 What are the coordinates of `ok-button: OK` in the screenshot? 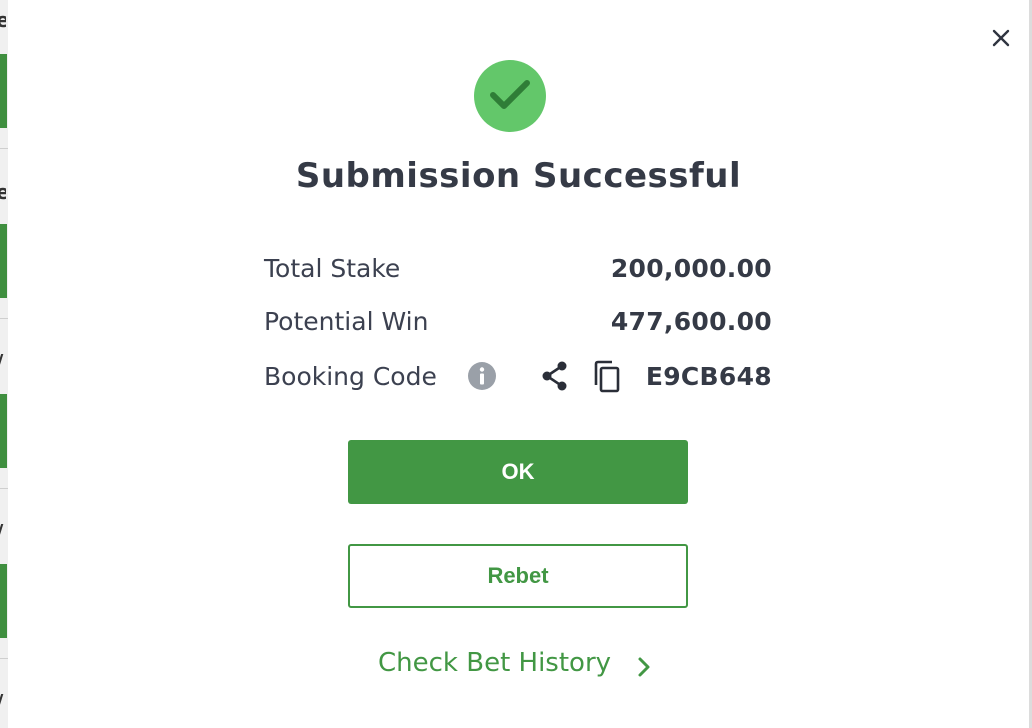 It's located at (518, 472).